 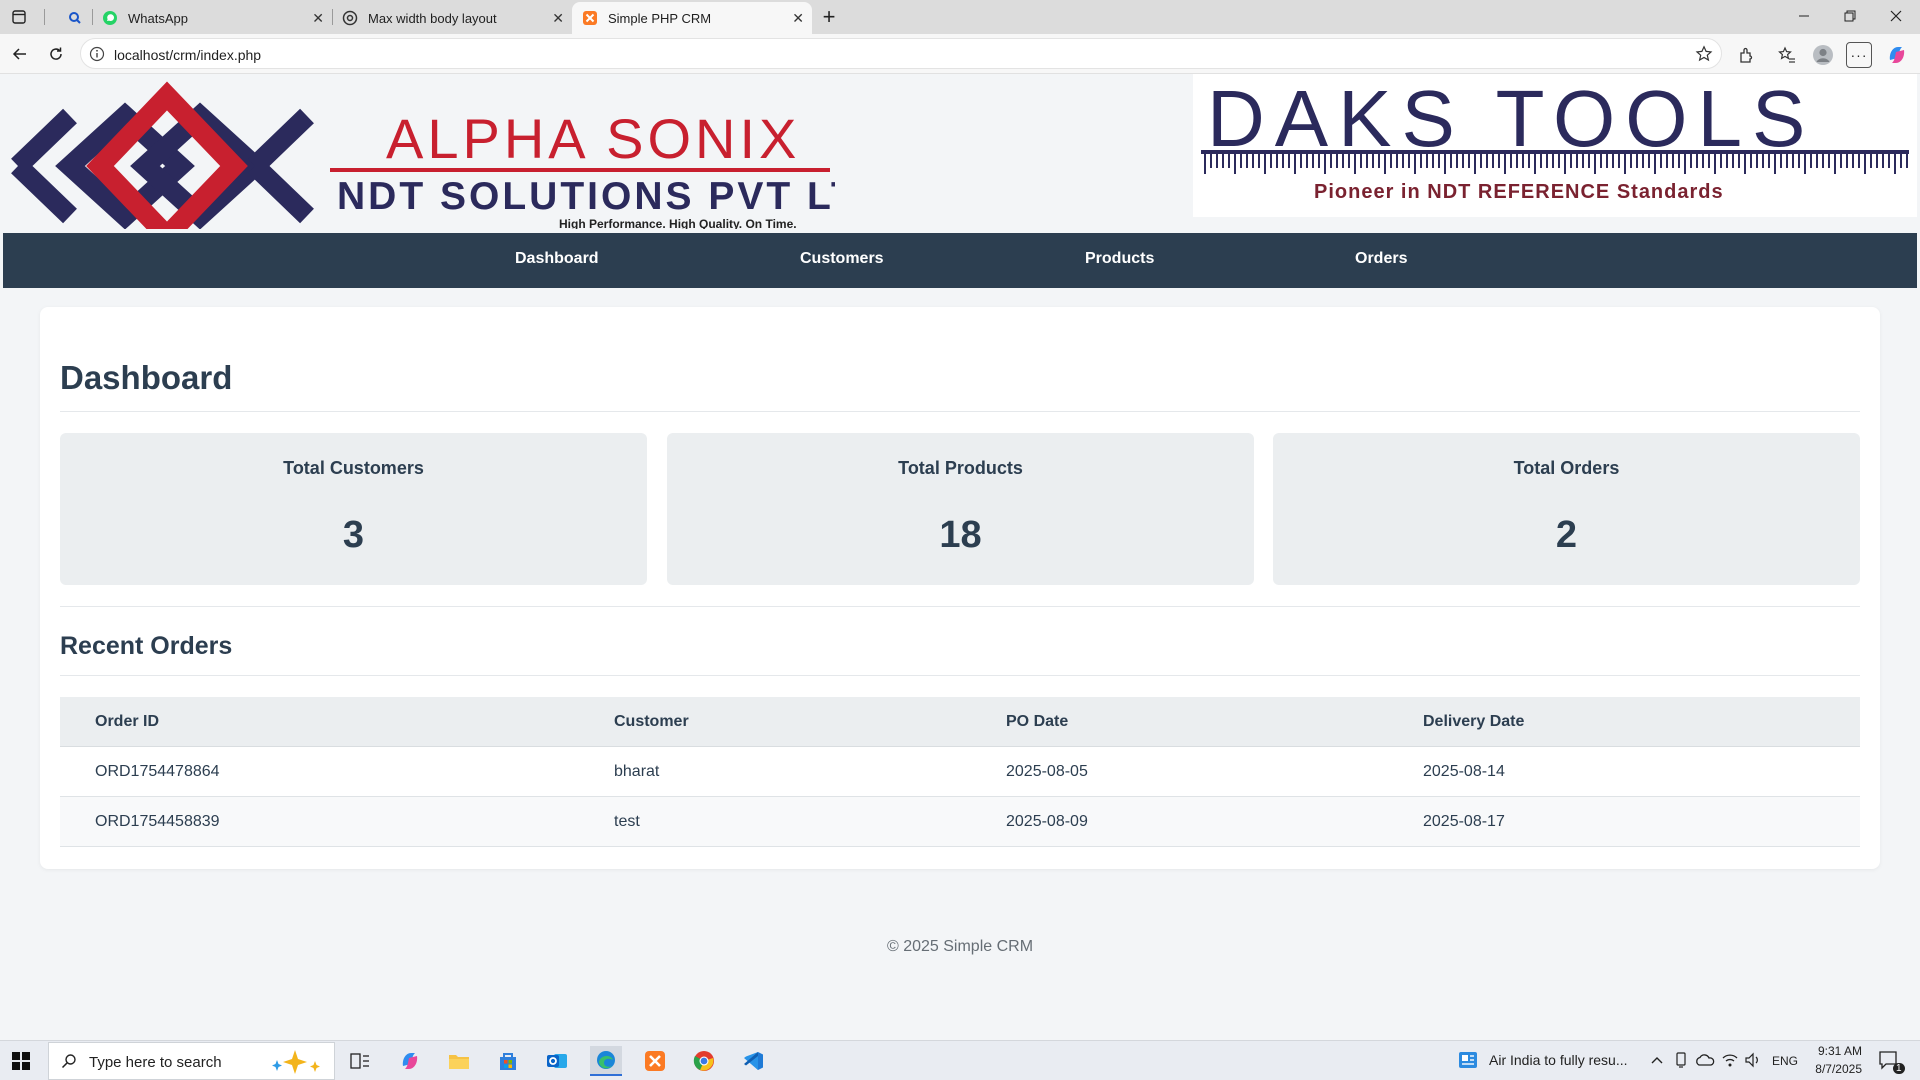 I want to click on show-hidden-icons-icon, so click(x=1657, y=1062).